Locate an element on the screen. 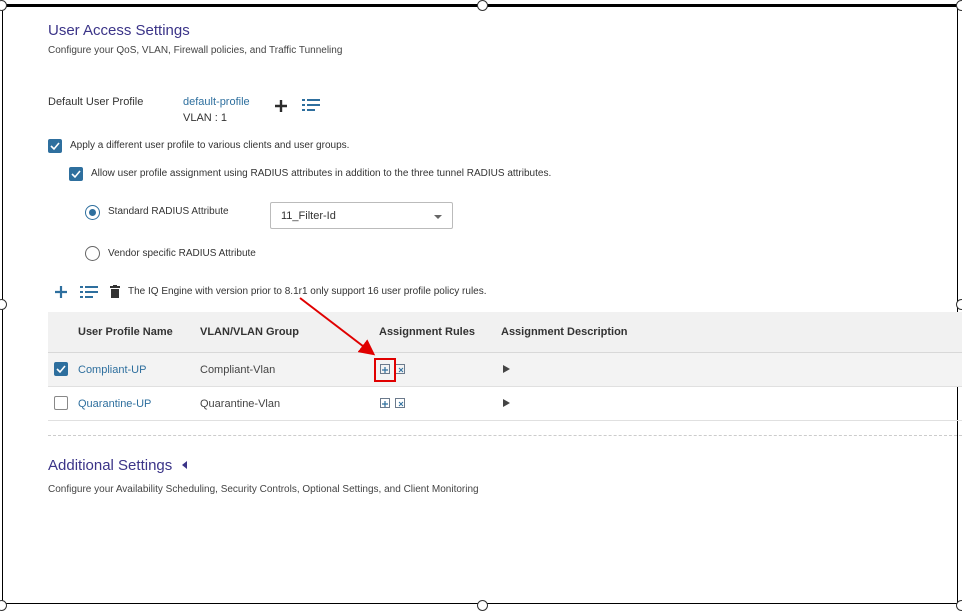 Image resolution: width=962 pixels, height=611 pixels. radius-attribute-select: 11_Filter-Id is located at coordinates (361, 215).